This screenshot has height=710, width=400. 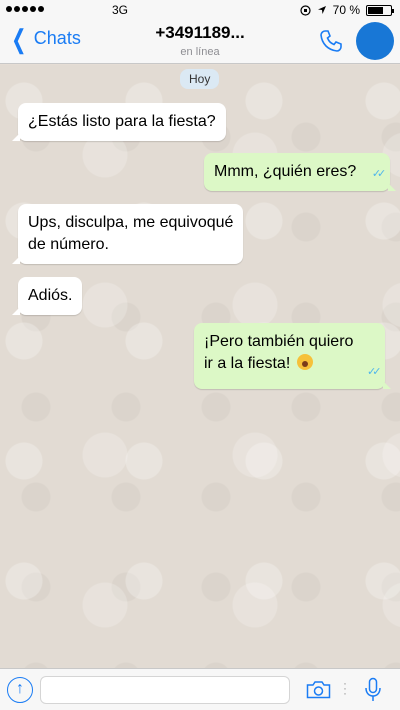 I want to click on avatar, so click(x=375, y=41).